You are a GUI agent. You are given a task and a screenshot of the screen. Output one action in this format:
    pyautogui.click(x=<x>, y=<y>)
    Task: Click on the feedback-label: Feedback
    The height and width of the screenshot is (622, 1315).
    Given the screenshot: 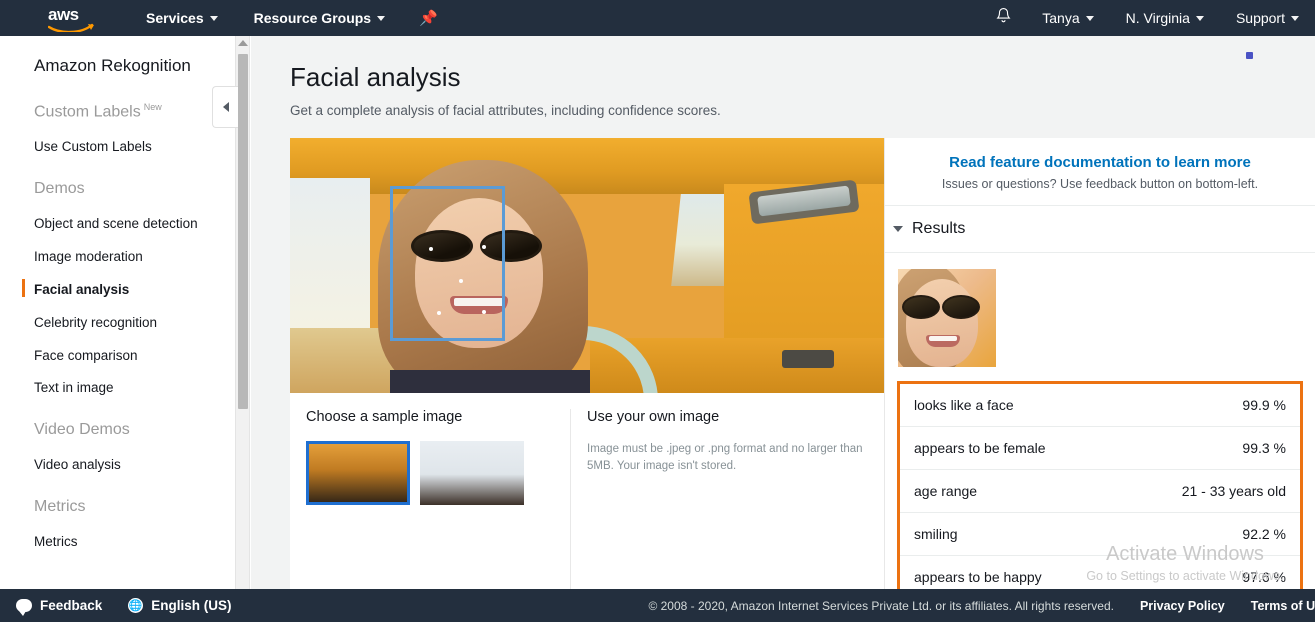 What is the action you would take?
    pyautogui.click(x=71, y=605)
    